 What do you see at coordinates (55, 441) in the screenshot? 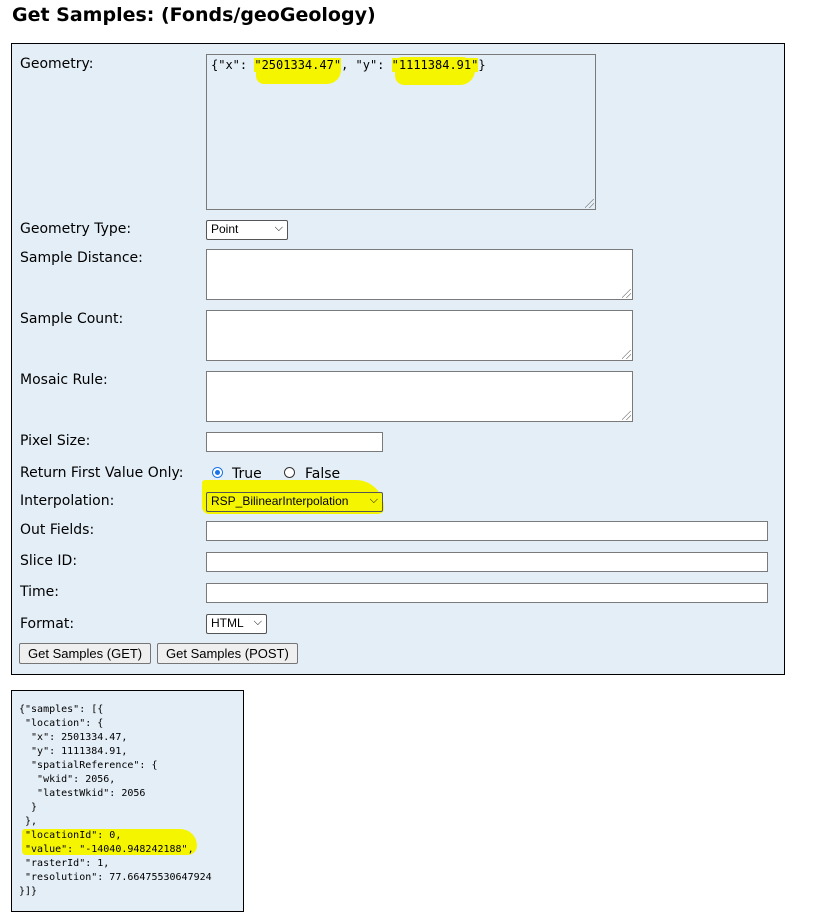
I see `pixel-size-label: Pixel Size:` at bounding box center [55, 441].